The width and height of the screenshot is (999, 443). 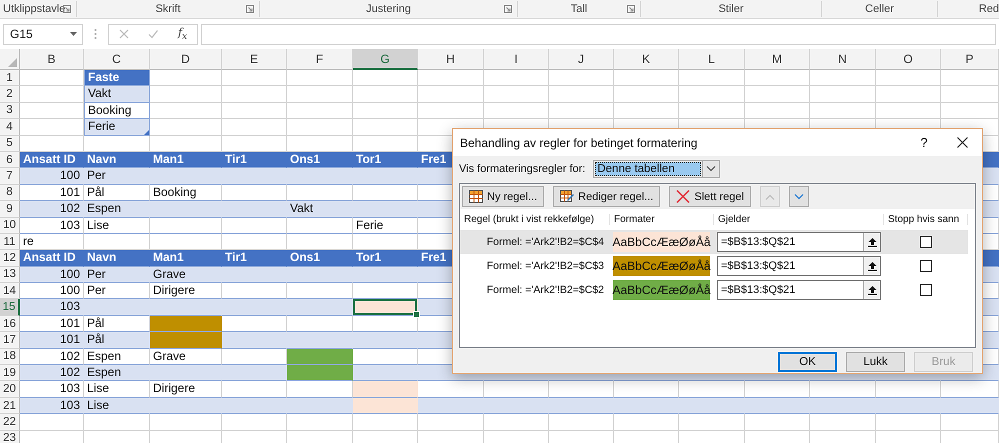 What do you see at coordinates (153, 34) in the screenshot?
I see `check-icon` at bounding box center [153, 34].